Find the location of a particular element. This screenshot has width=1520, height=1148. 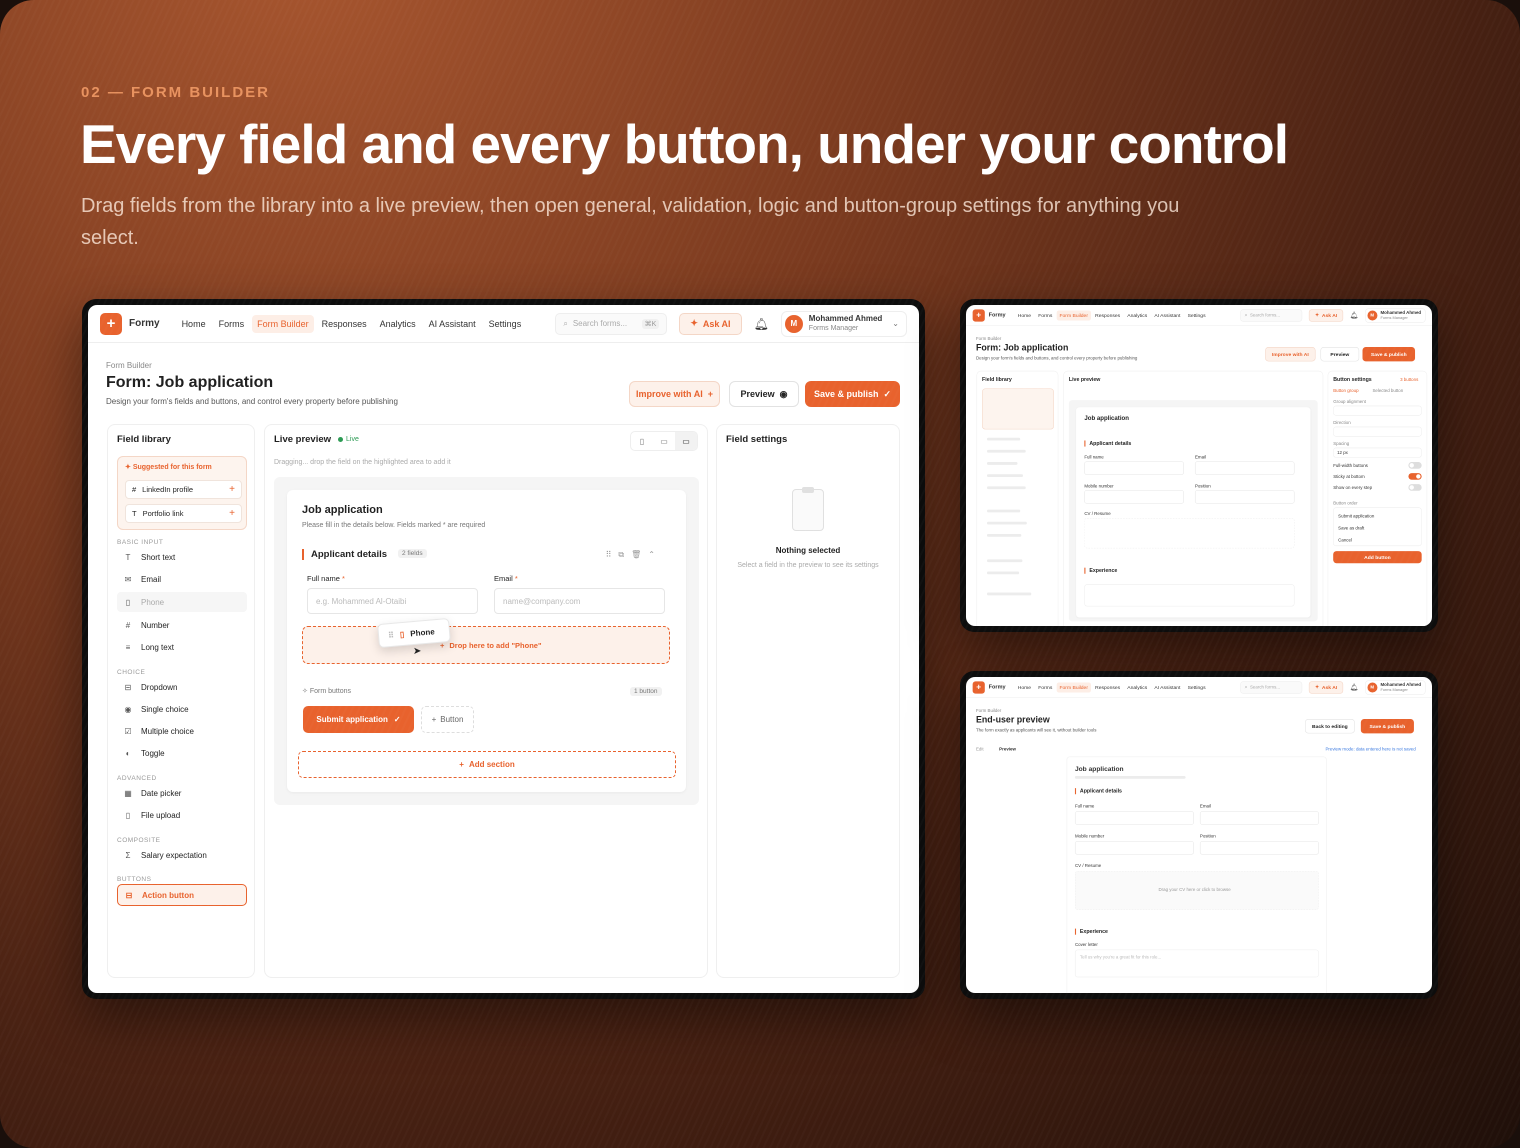

suggested-item-linkedin: # LinkedIn profile + is located at coordinates (183, 489).